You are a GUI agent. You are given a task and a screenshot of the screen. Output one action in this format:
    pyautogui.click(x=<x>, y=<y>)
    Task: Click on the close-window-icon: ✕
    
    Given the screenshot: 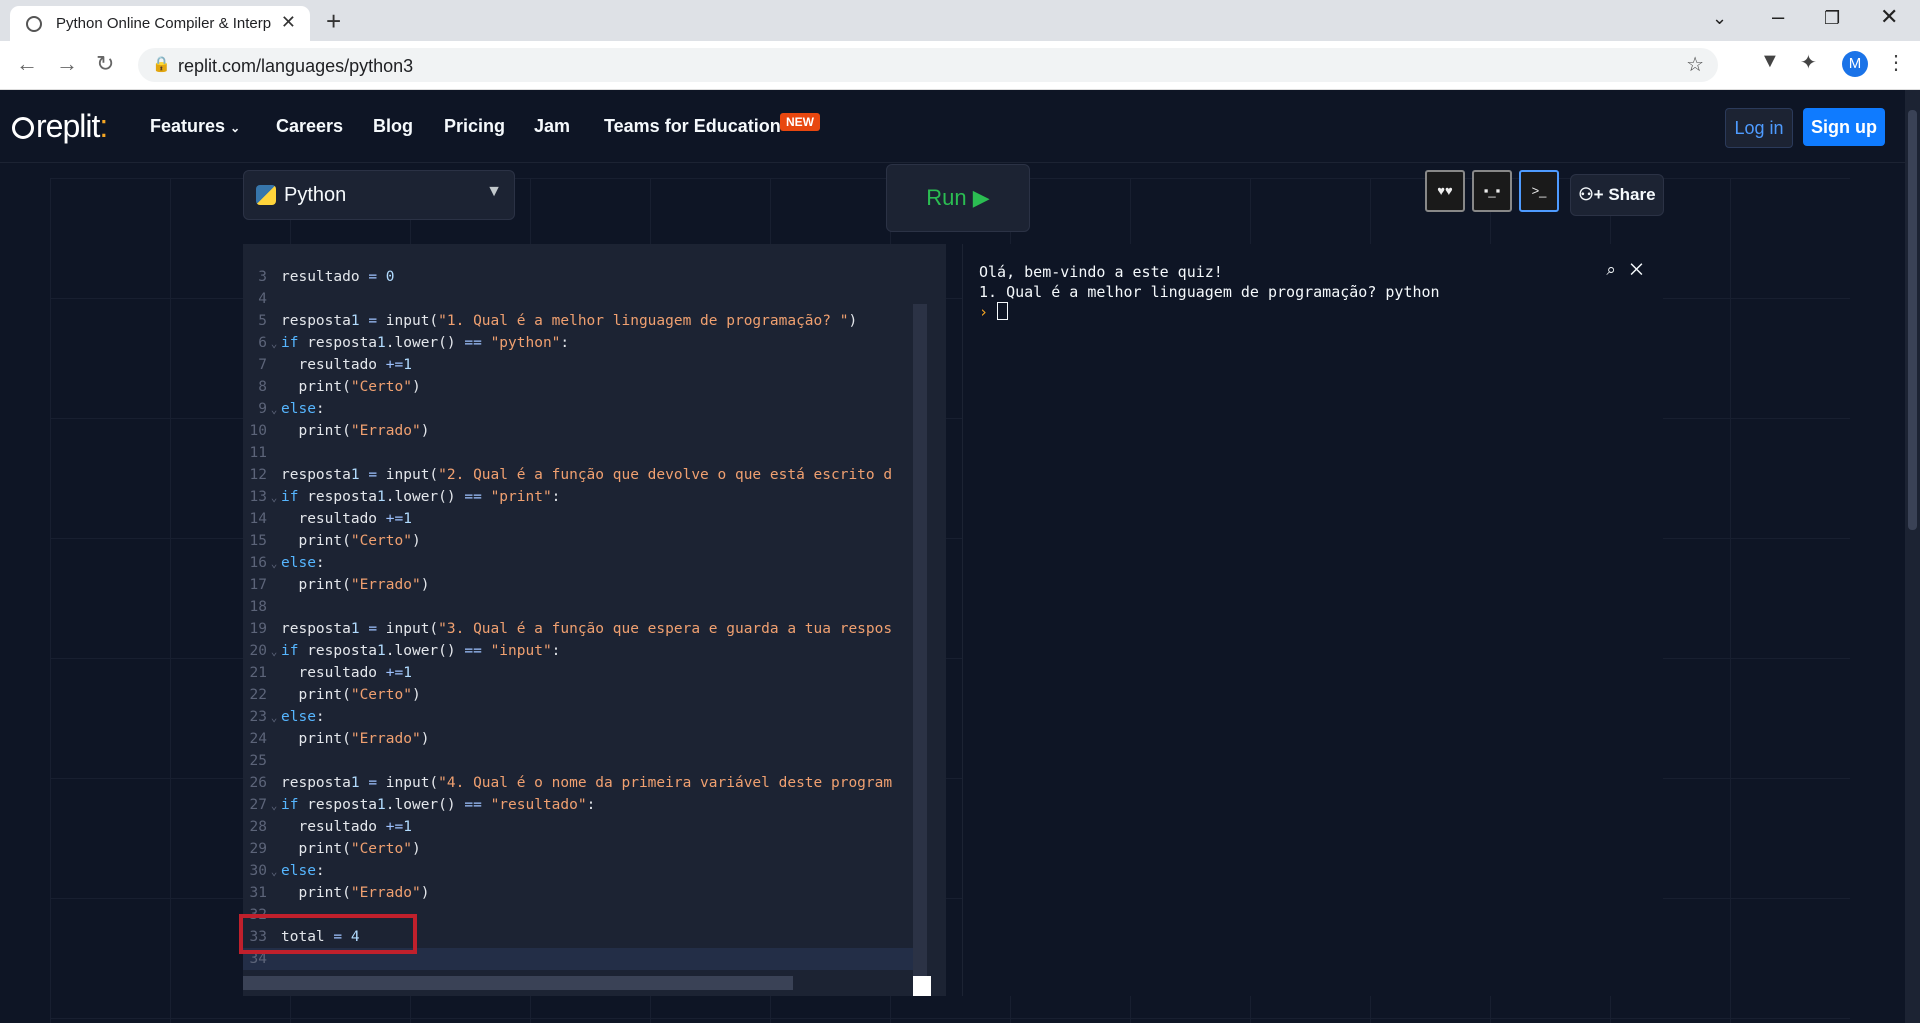 What is the action you would take?
    pyautogui.click(x=1889, y=17)
    